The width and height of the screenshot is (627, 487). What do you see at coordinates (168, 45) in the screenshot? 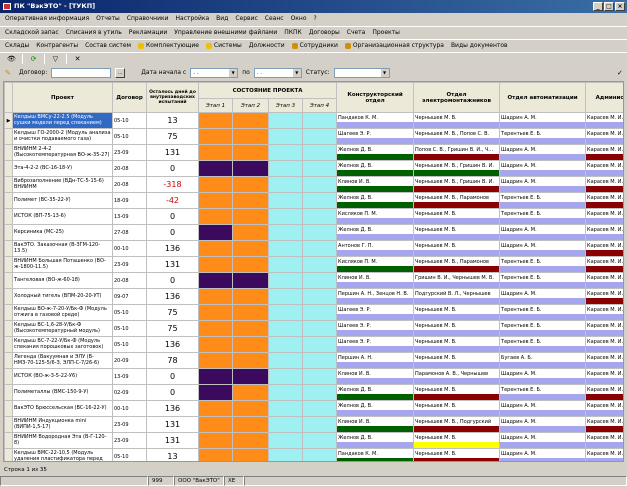
I see `reference-link: Комплектующие` at bounding box center [168, 45].